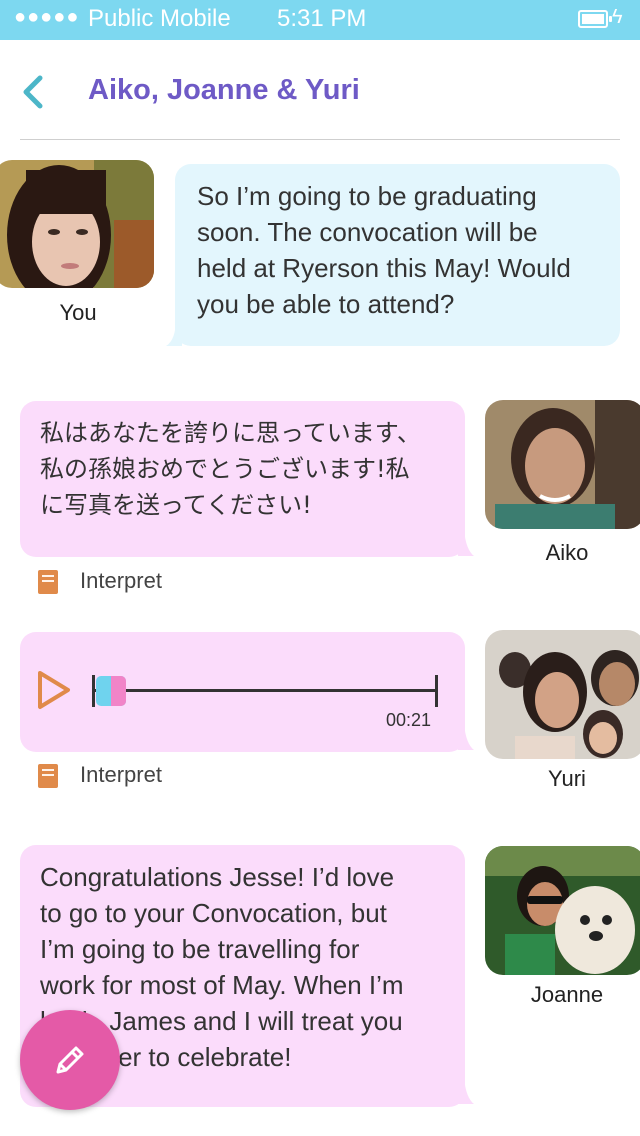 The width and height of the screenshot is (640, 1136). Describe the element at coordinates (33, 92) in the screenshot. I see `chevron-left-icon` at that location.